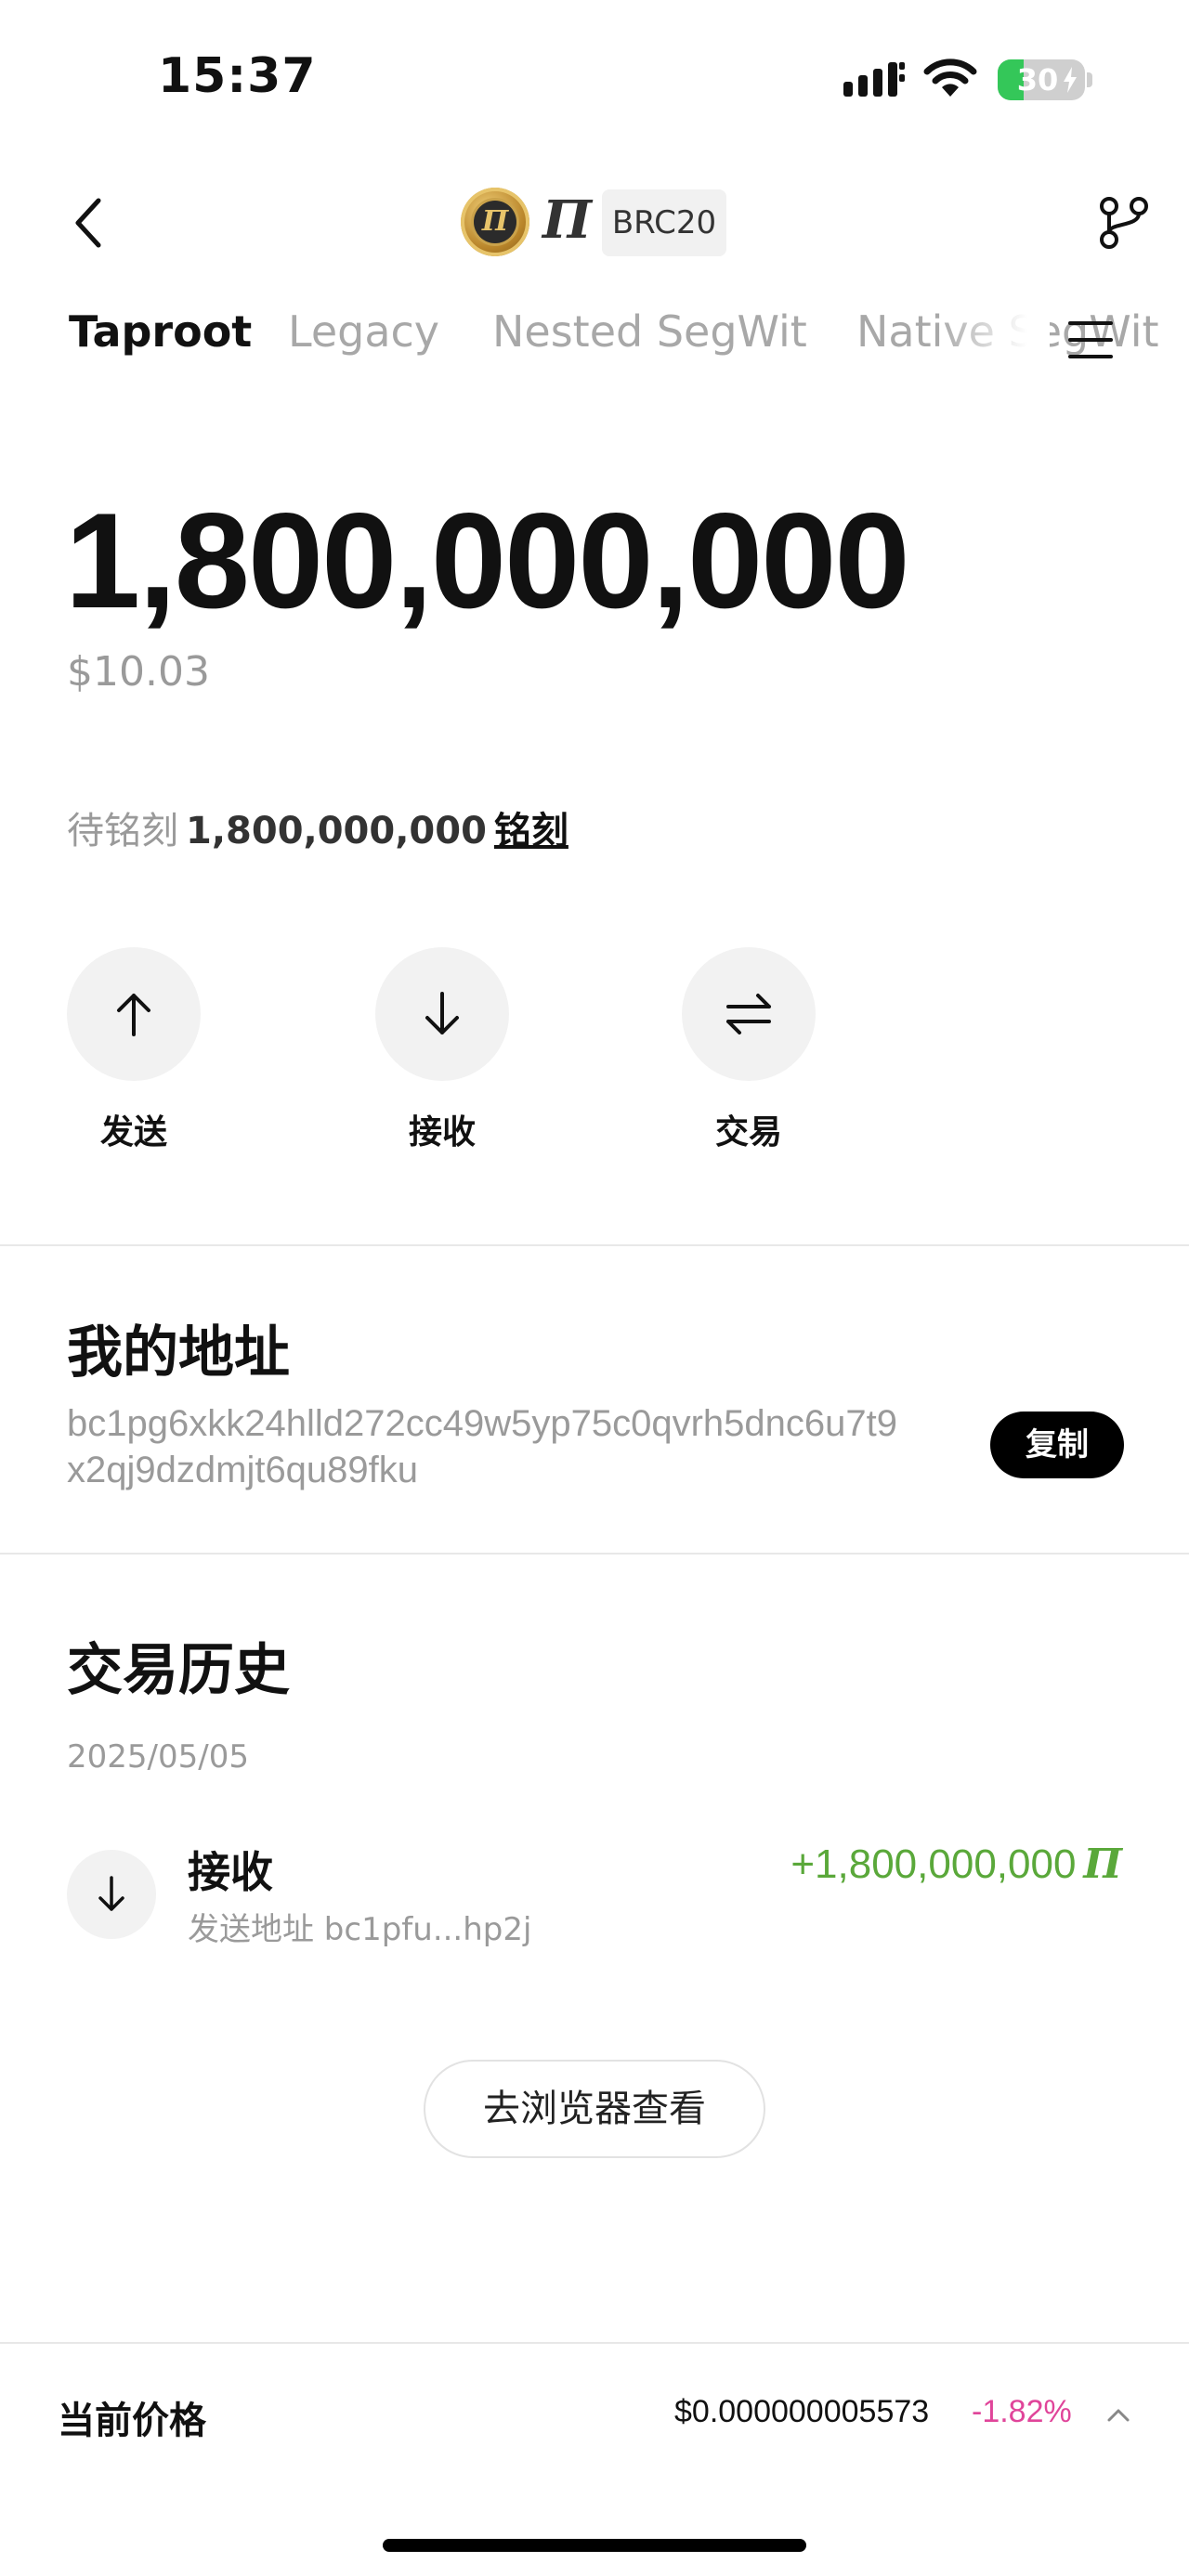 This screenshot has width=1189, height=2576. What do you see at coordinates (994, 343) in the screenshot?
I see `tab-fade` at bounding box center [994, 343].